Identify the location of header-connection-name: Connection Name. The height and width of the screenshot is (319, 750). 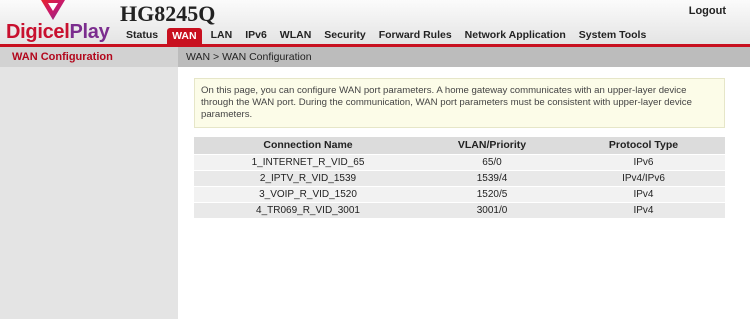
(308, 145).